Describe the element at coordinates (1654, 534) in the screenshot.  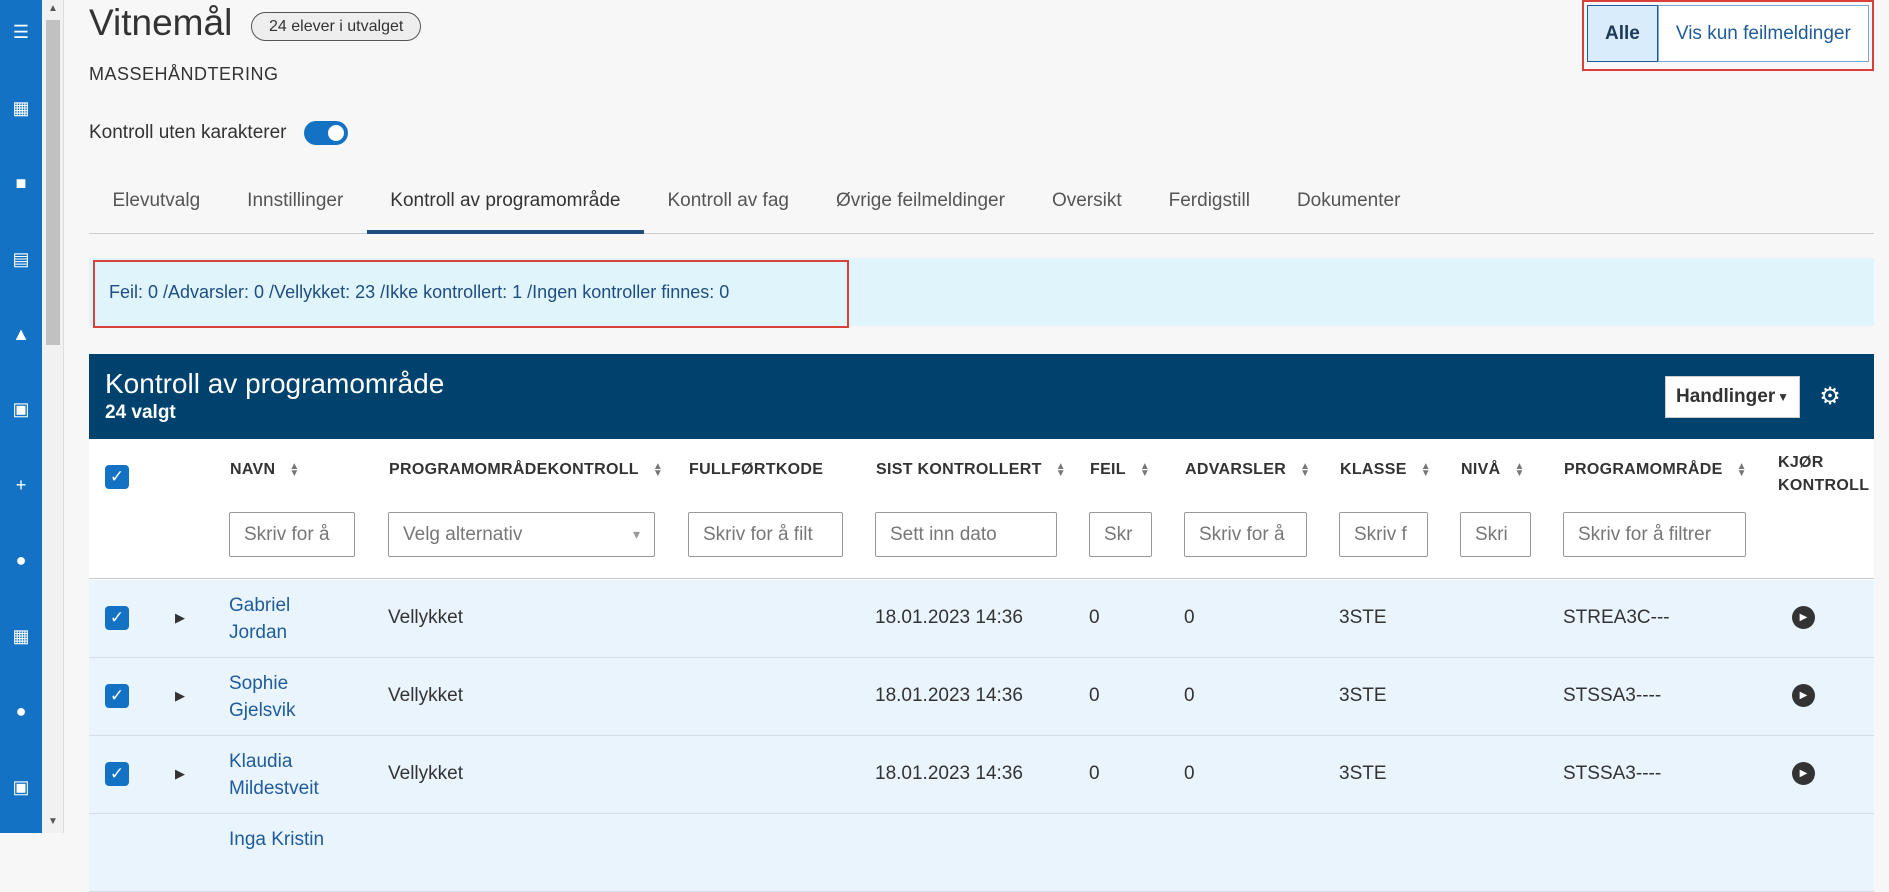
I see `program-filter-input: Skriv for å filtrer` at that location.